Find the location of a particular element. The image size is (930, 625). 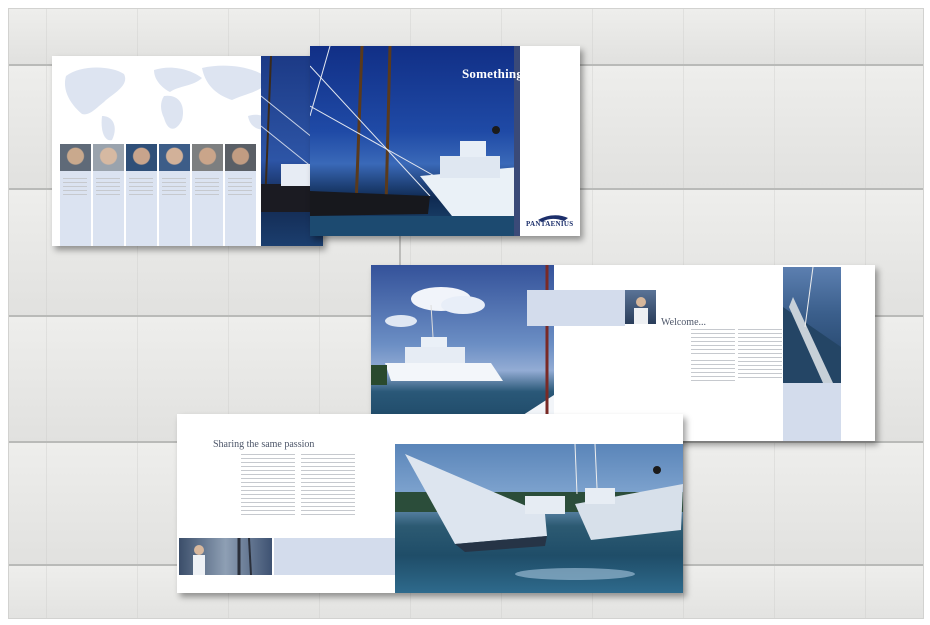

sailing-deck-photo is located at coordinates (812, 325).